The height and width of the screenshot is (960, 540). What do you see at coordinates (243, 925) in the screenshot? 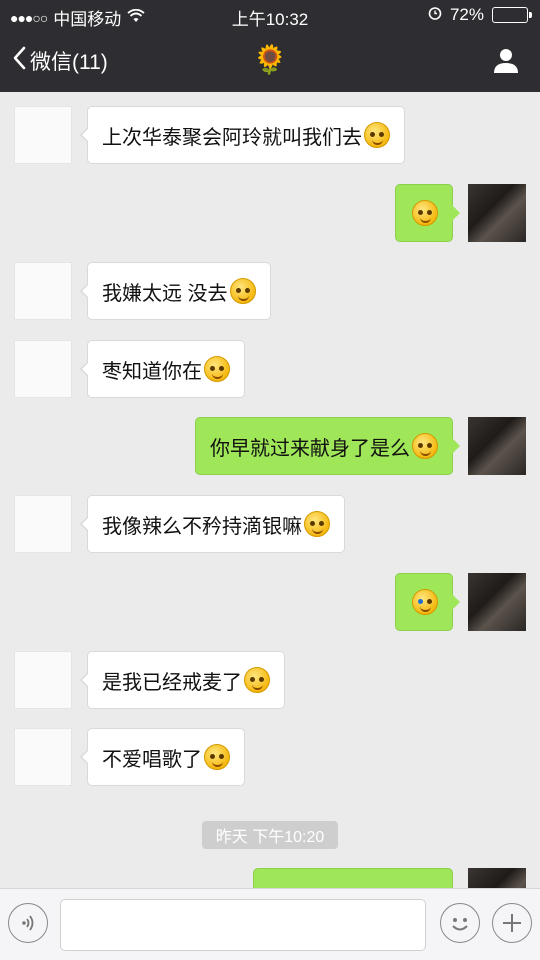
I see `message-input` at bounding box center [243, 925].